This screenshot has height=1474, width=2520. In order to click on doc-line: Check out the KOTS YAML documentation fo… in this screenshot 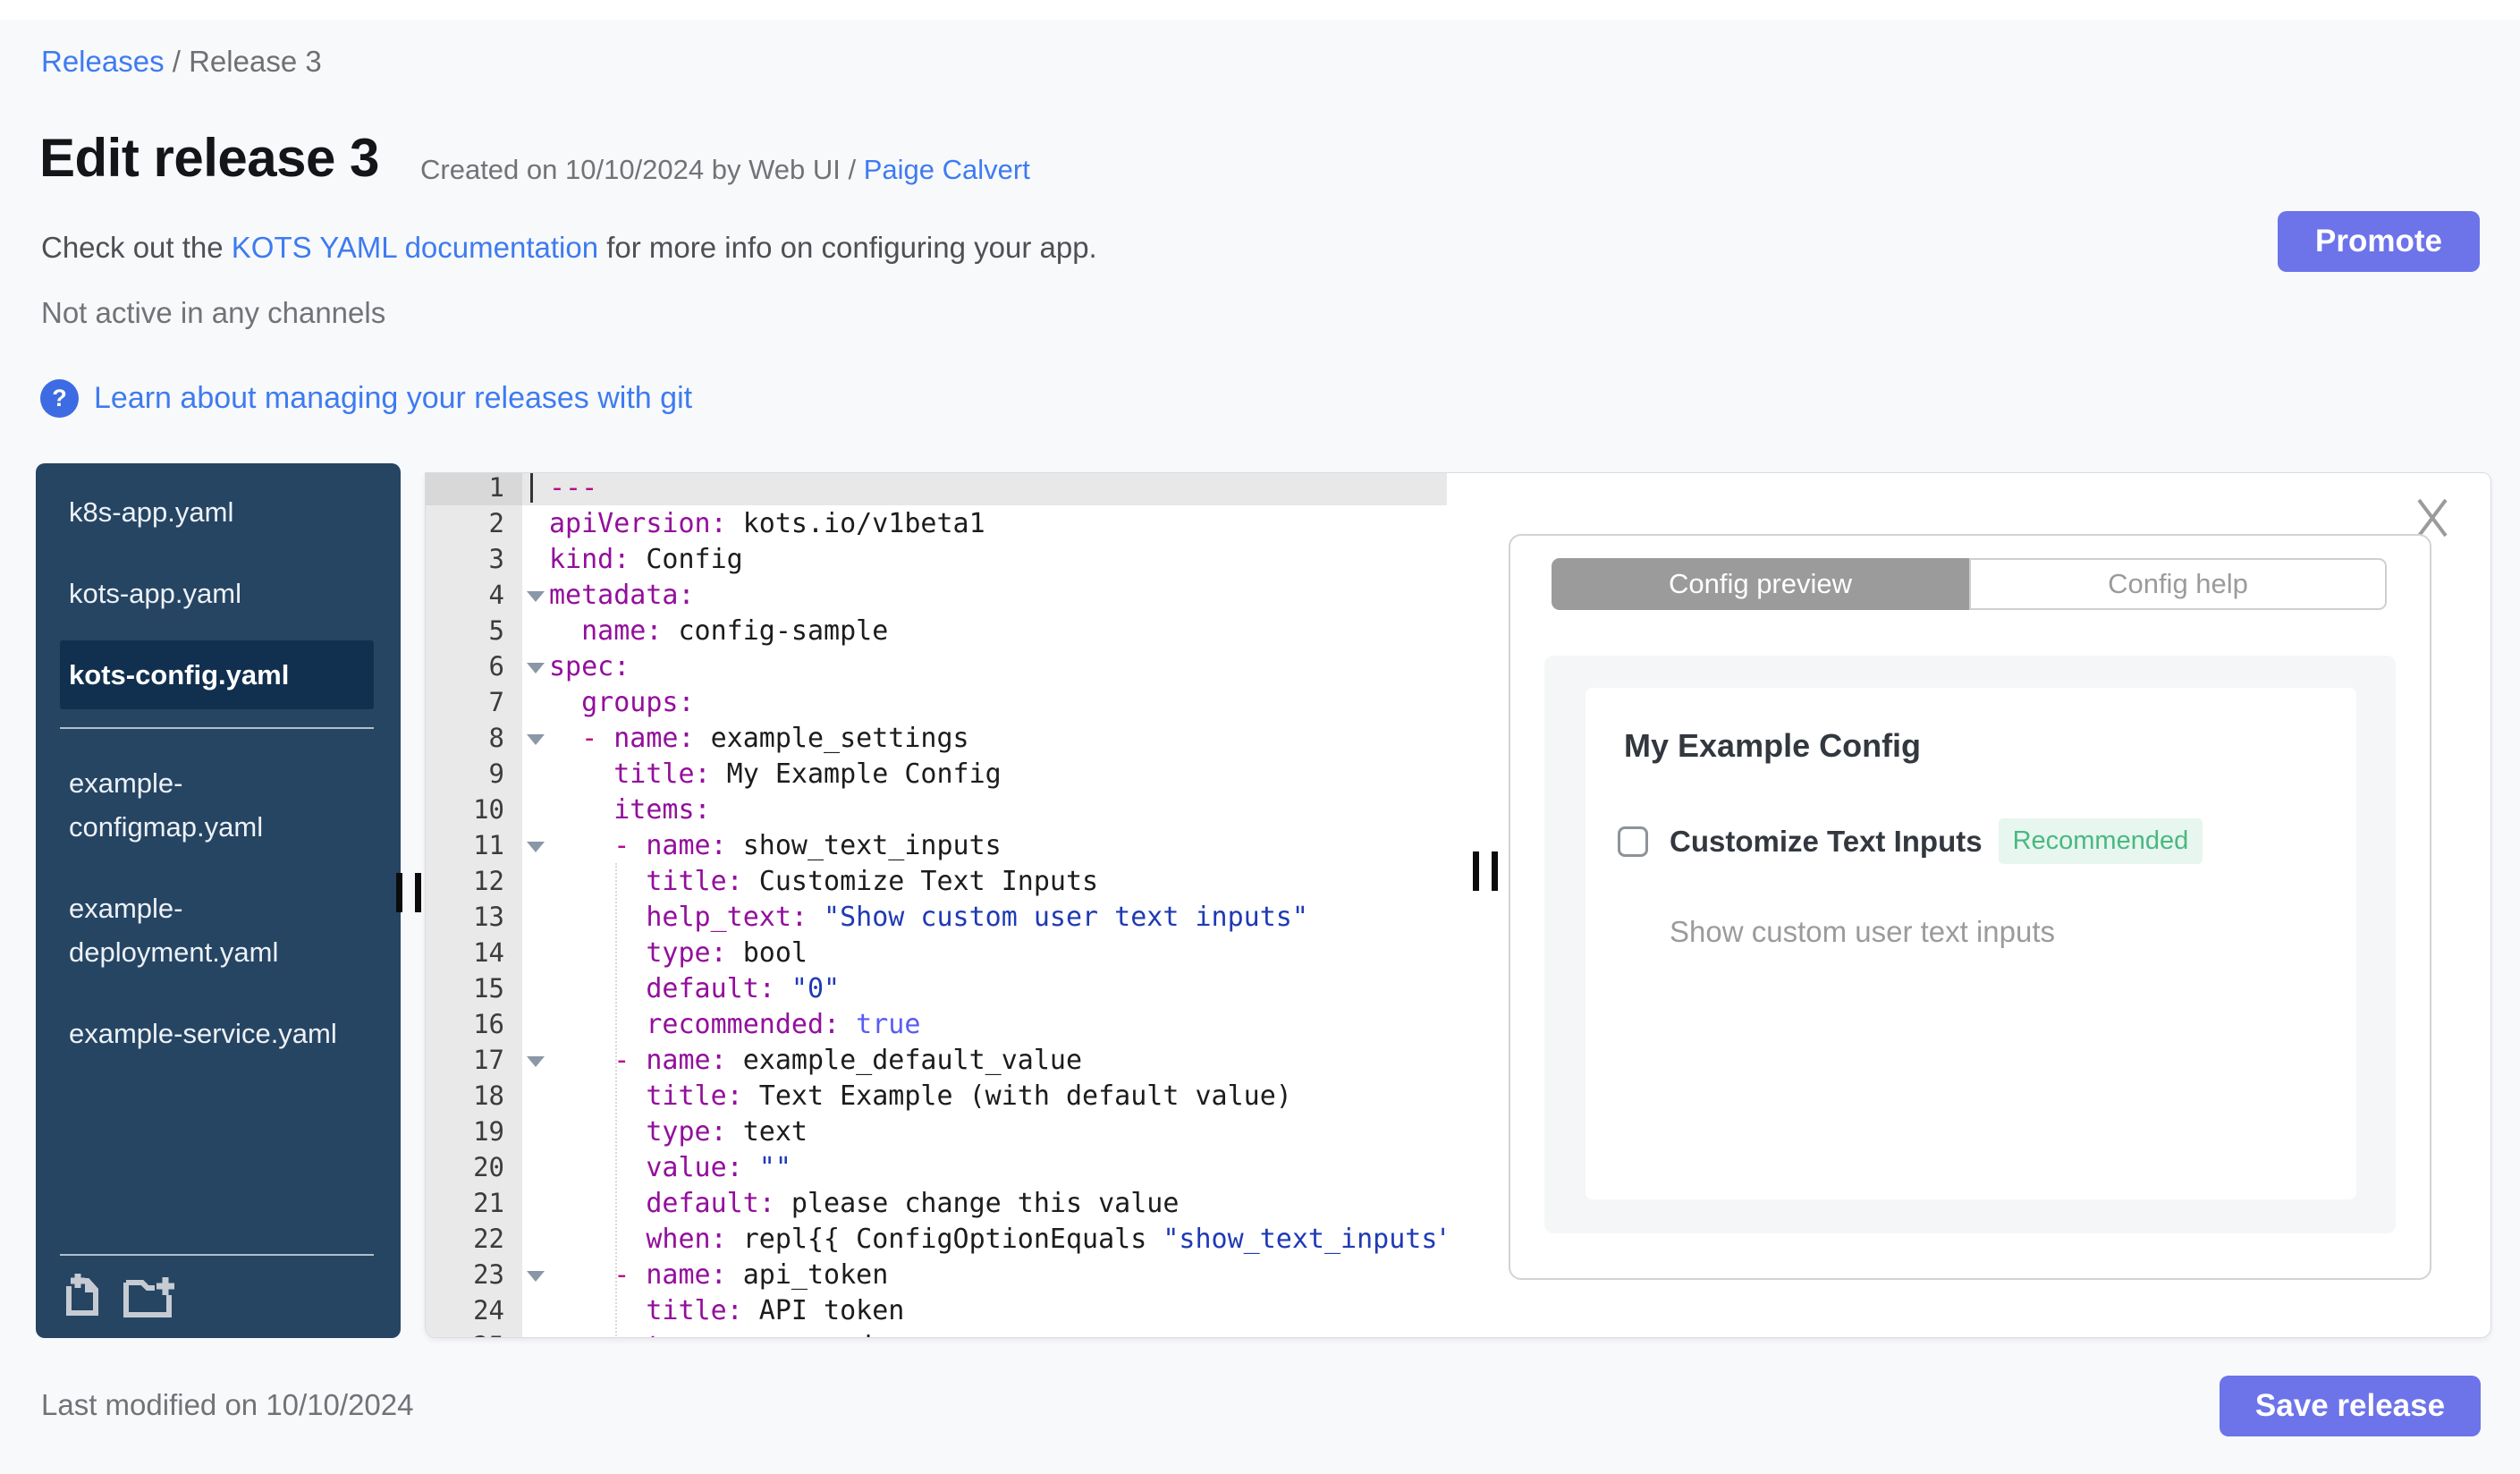, I will do `click(569, 248)`.